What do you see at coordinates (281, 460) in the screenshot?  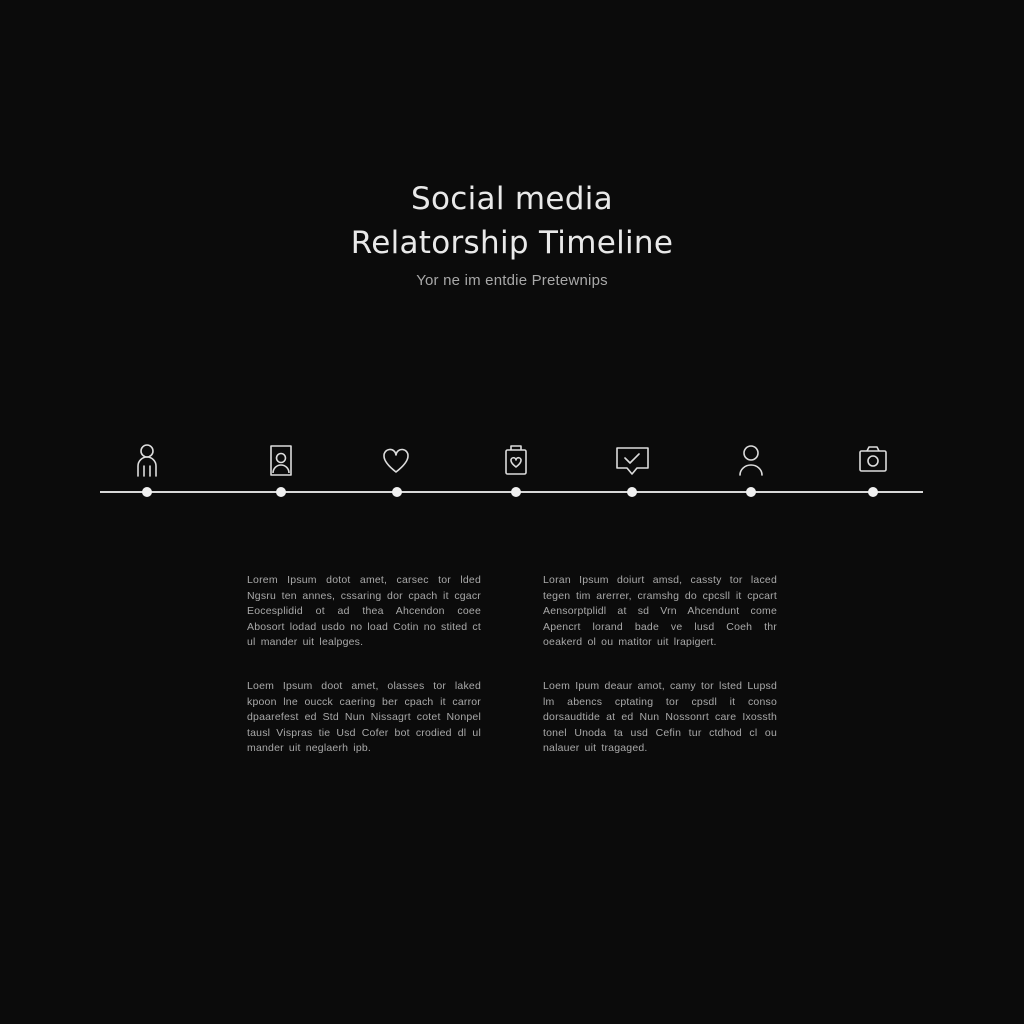 I see `profile-picture-icon` at bounding box center [281, 460].